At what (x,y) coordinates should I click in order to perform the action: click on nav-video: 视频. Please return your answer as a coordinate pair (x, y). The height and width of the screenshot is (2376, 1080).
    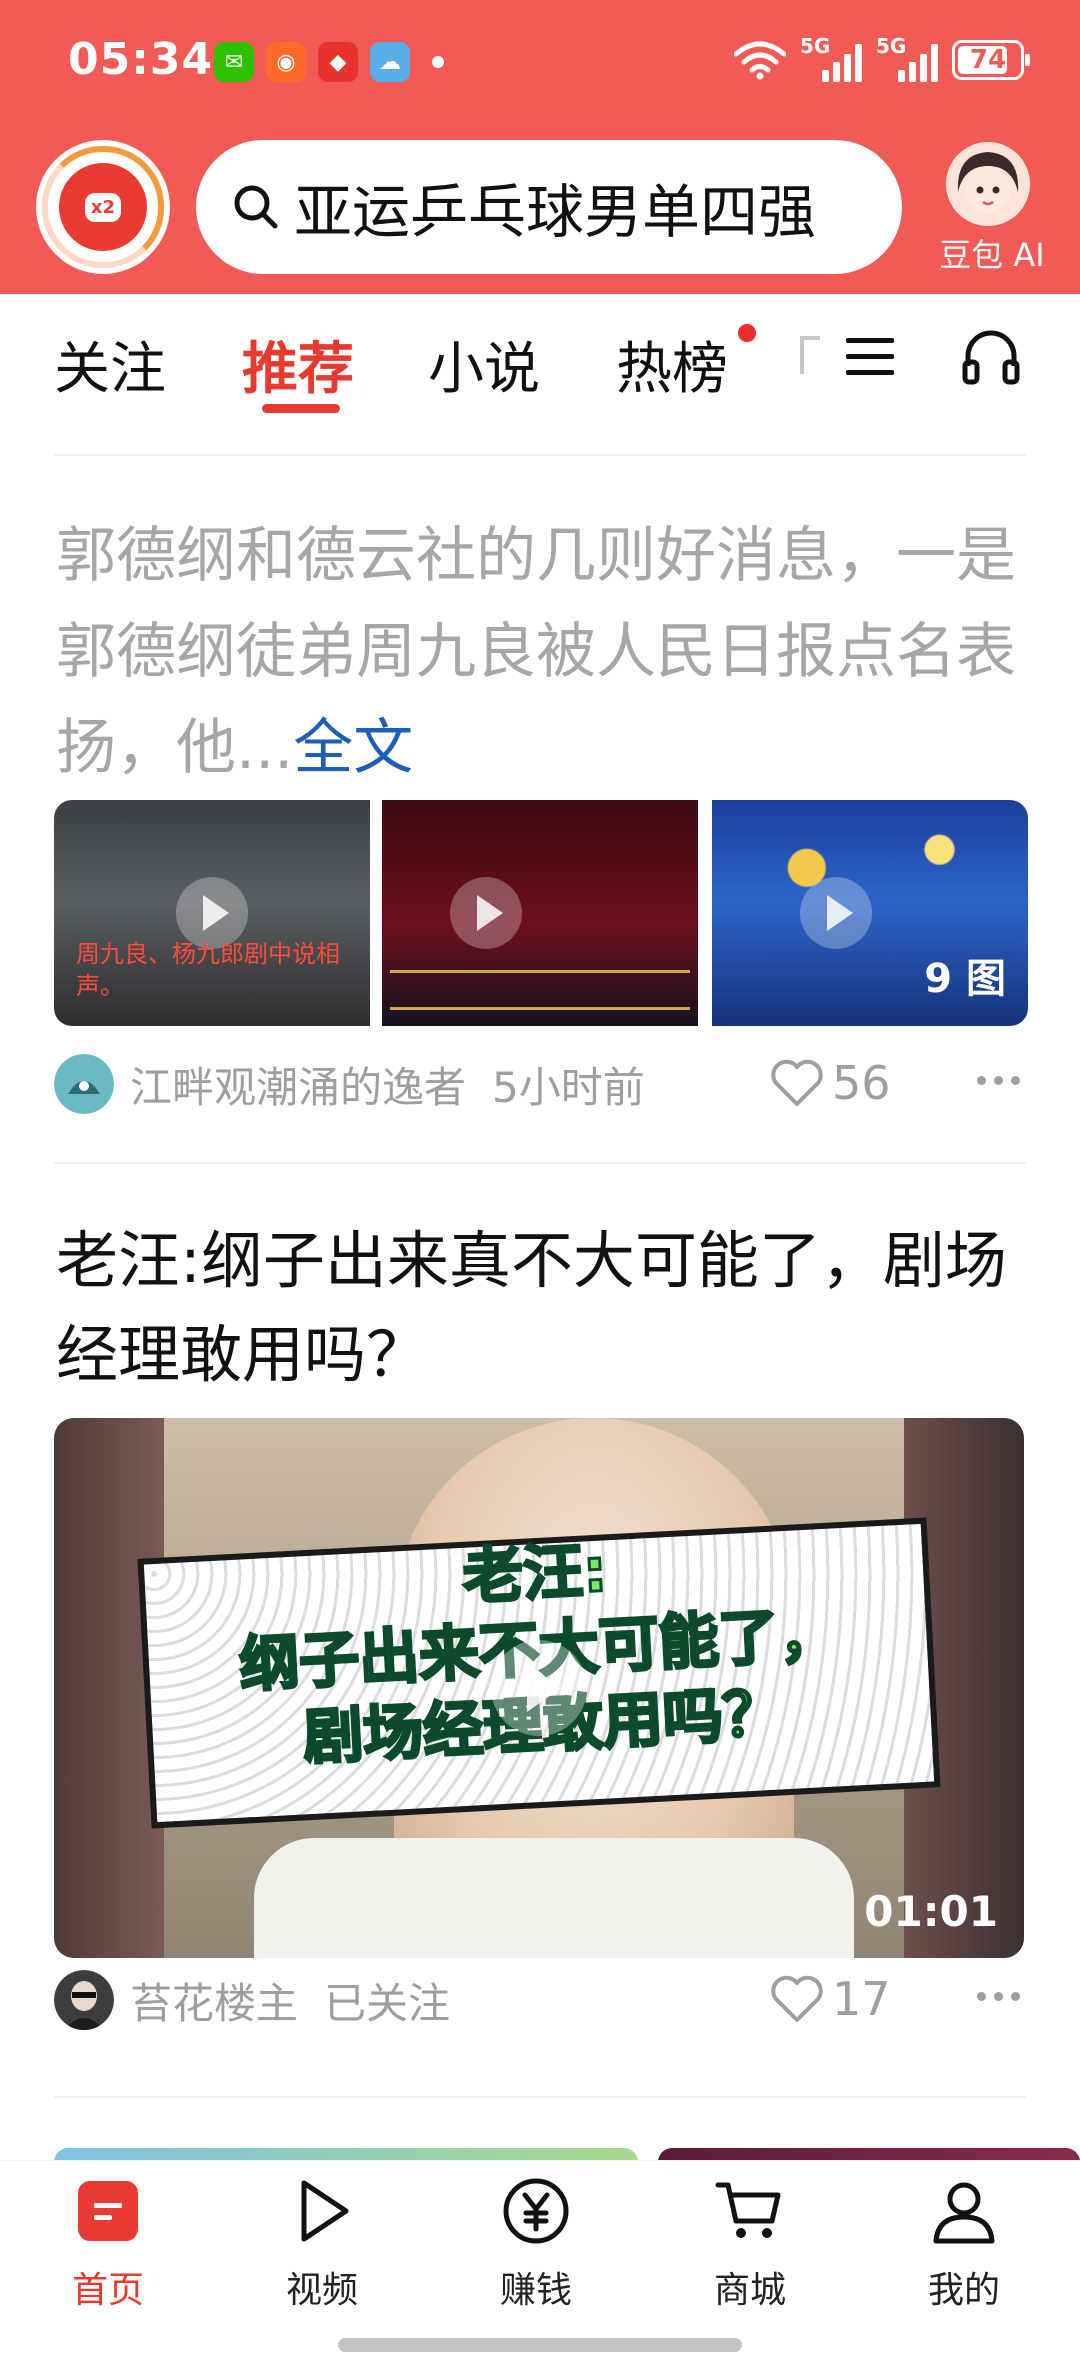
    Looking at the image, I should click on (322, 2244).